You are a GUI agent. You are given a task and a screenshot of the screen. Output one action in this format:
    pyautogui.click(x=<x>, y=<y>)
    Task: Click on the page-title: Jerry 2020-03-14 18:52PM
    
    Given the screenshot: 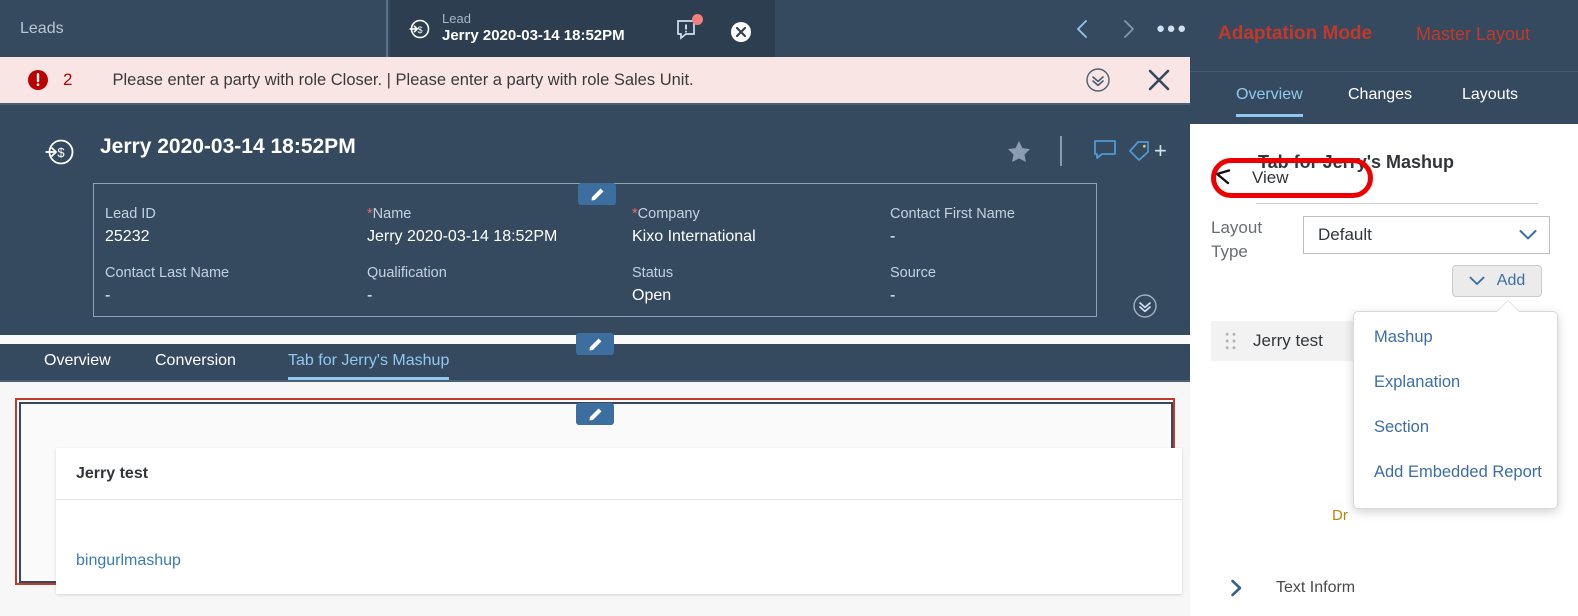 What is the action you would take?
    pyautogui.click(x=228, y=146)
    